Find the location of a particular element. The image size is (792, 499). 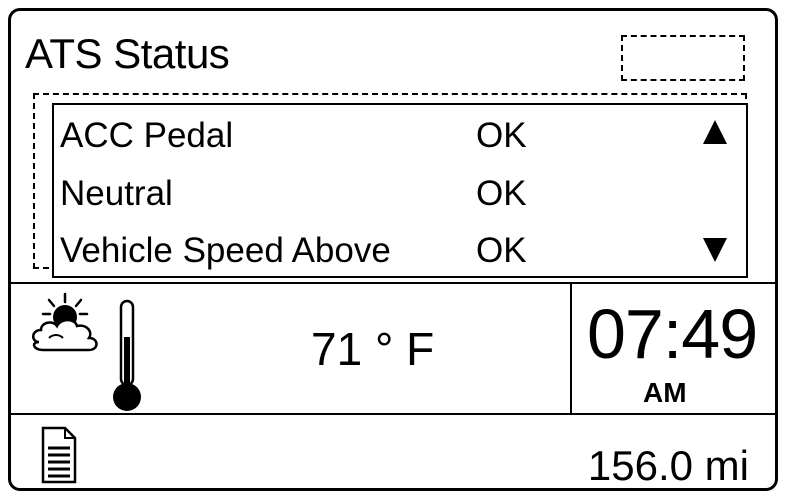

document-icon is located at coordinates (59, 455).